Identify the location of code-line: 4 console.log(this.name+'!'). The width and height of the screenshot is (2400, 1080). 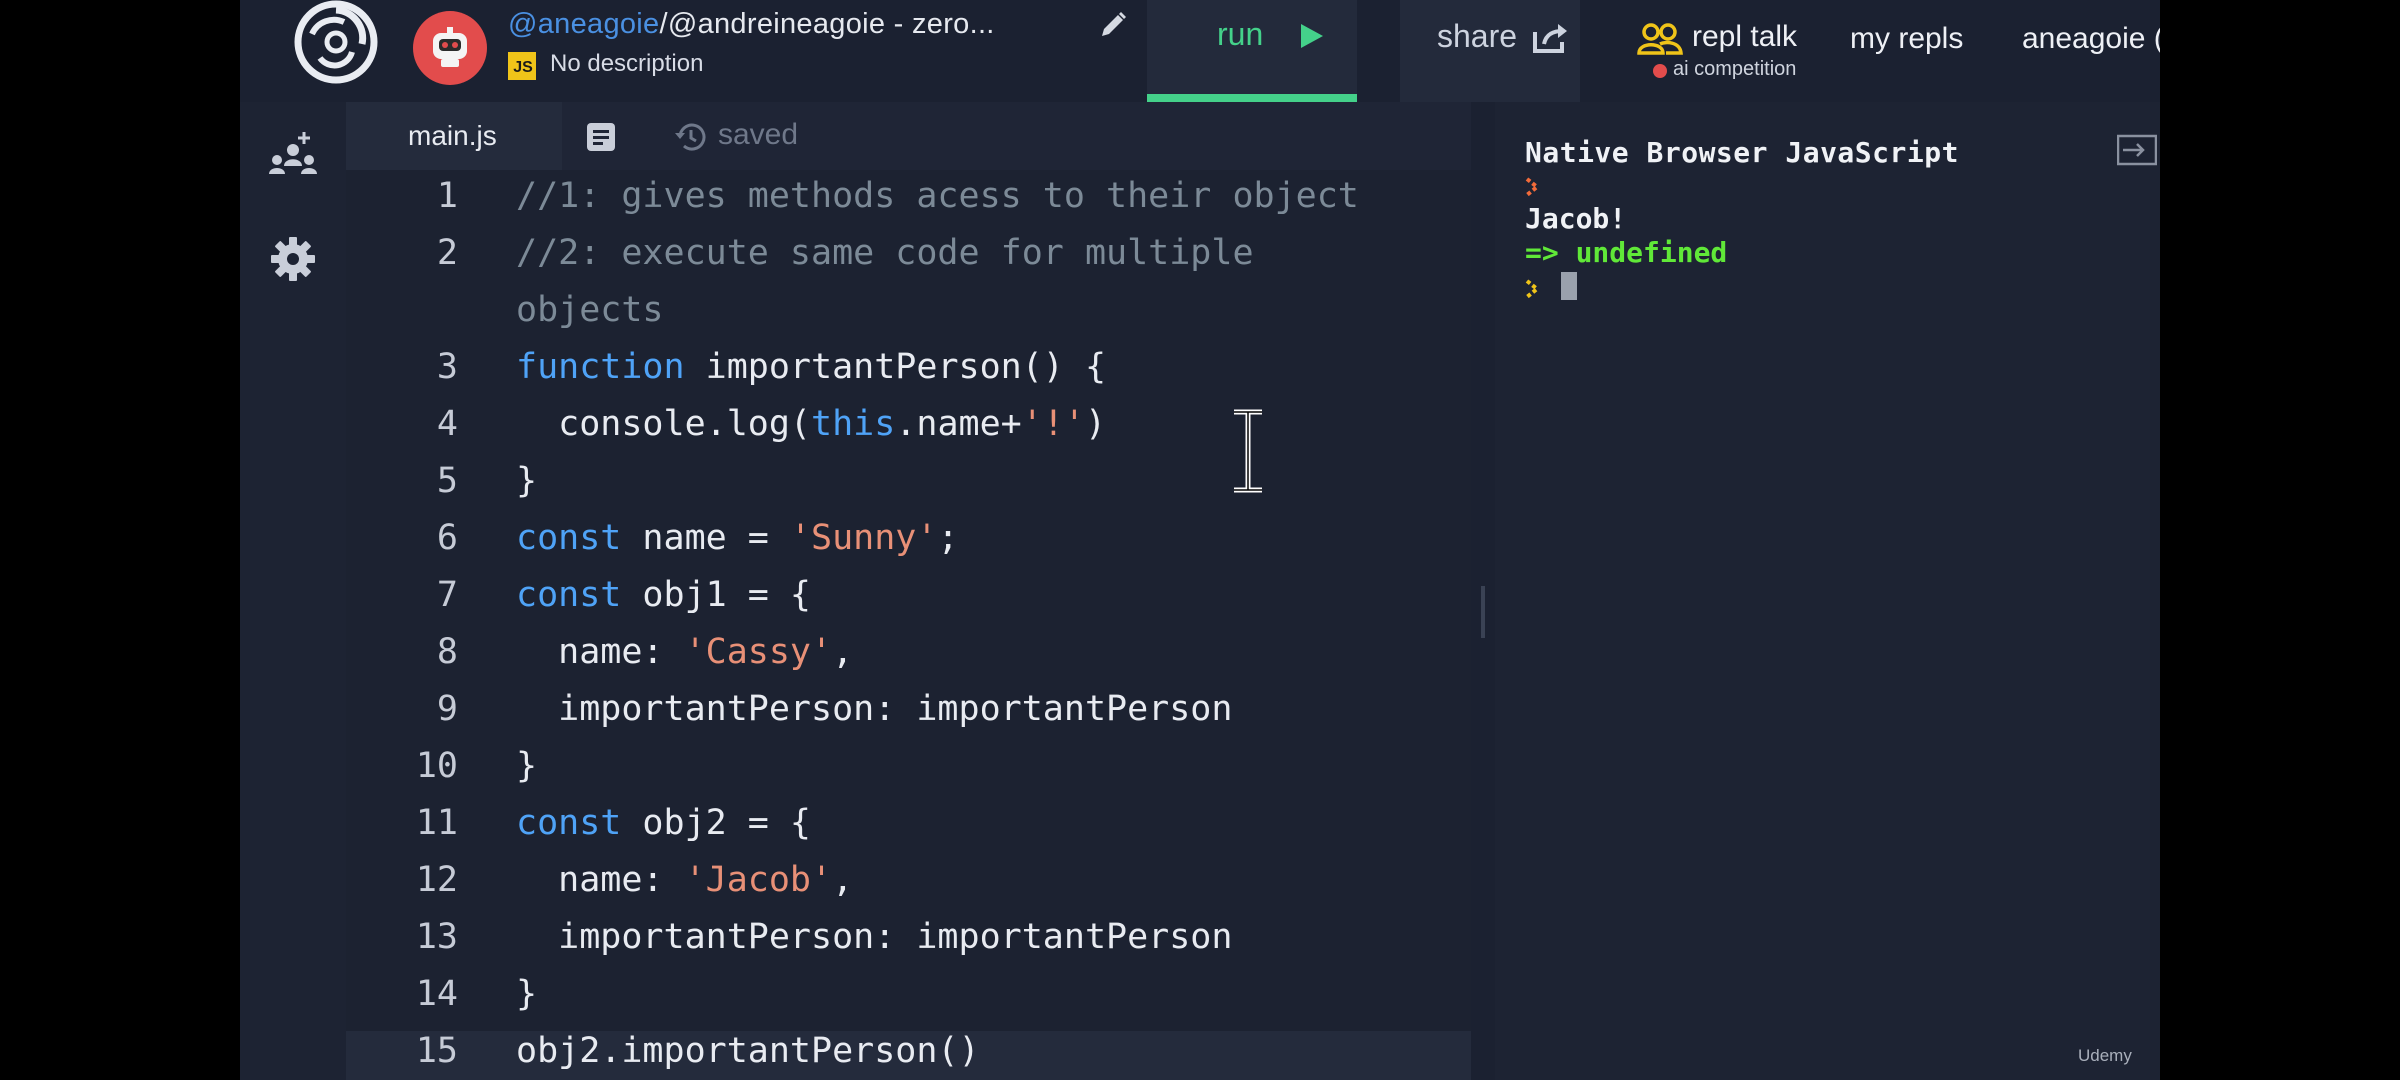
(908, 432).